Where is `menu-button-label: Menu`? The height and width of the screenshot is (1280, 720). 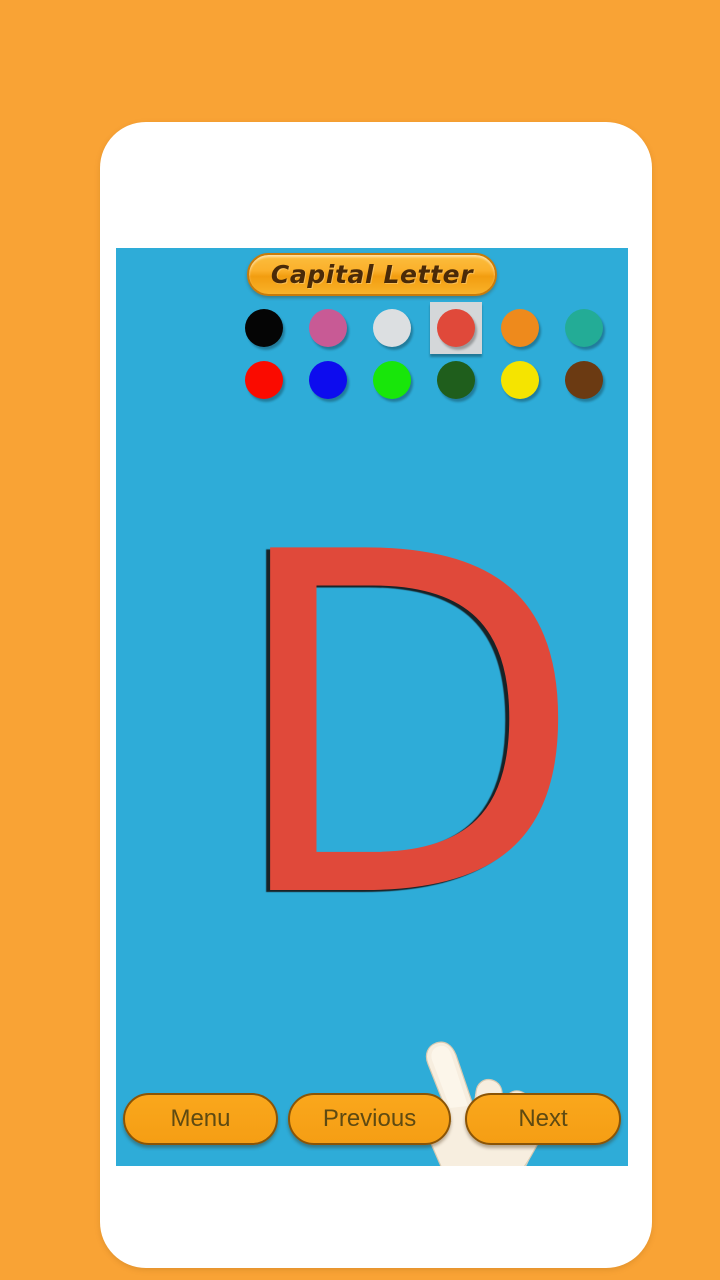
menu-button-label: Menu is located at coordinates (200, 1118).